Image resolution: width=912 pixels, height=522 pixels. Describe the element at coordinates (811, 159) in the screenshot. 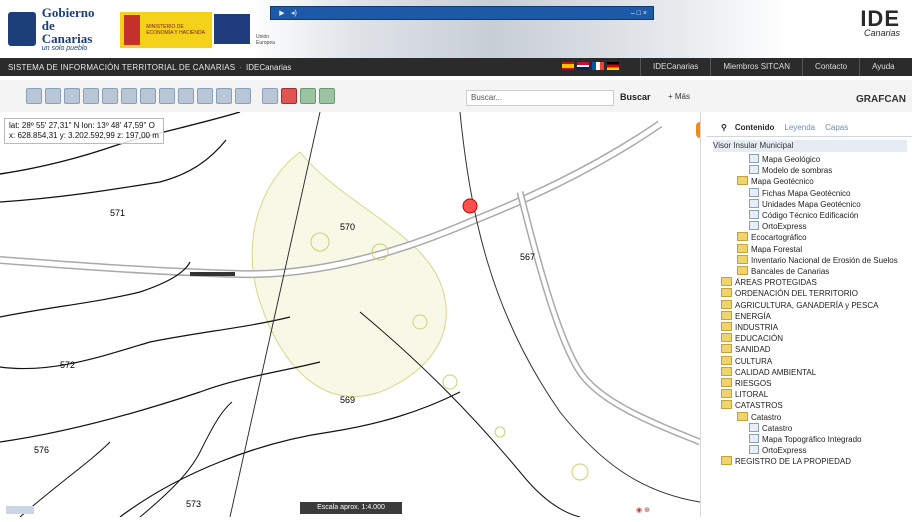

I see `tree-item: Mapa Geológico` at that location.